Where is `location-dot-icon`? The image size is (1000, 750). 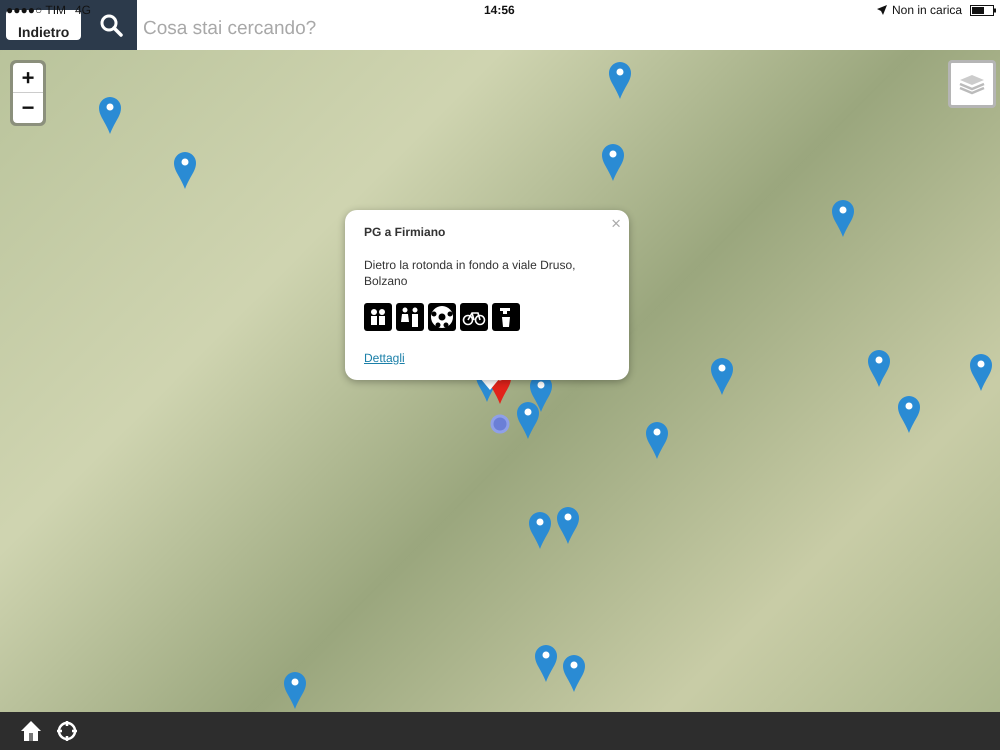 location-dot-icon is located at coordinates (500, 424).